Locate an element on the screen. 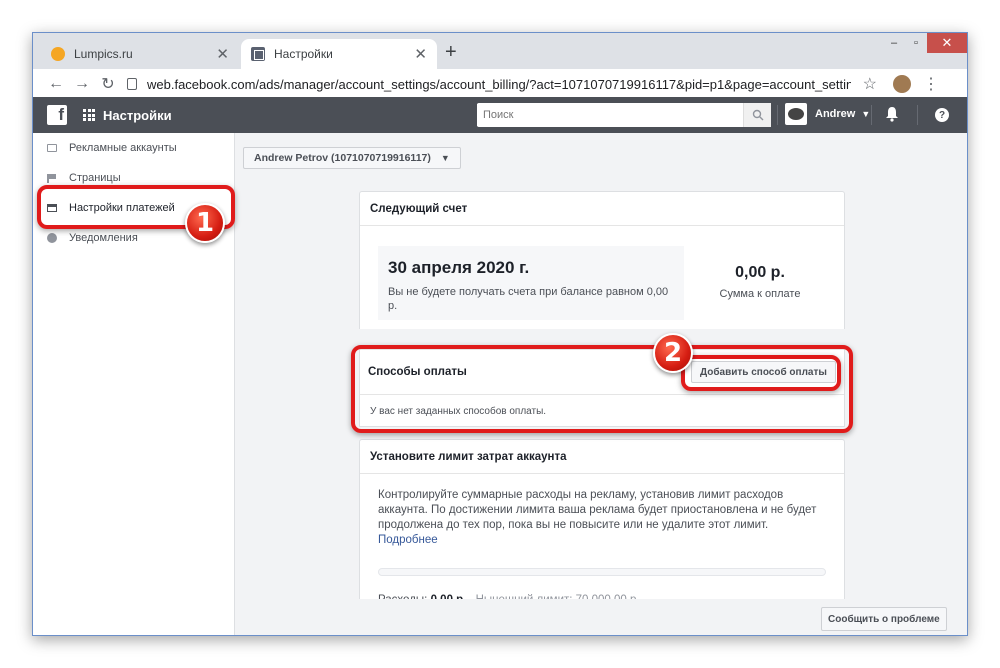 The height and width of the screenshot is (668, 1000). search-icon is located at coordinates (757, 115).